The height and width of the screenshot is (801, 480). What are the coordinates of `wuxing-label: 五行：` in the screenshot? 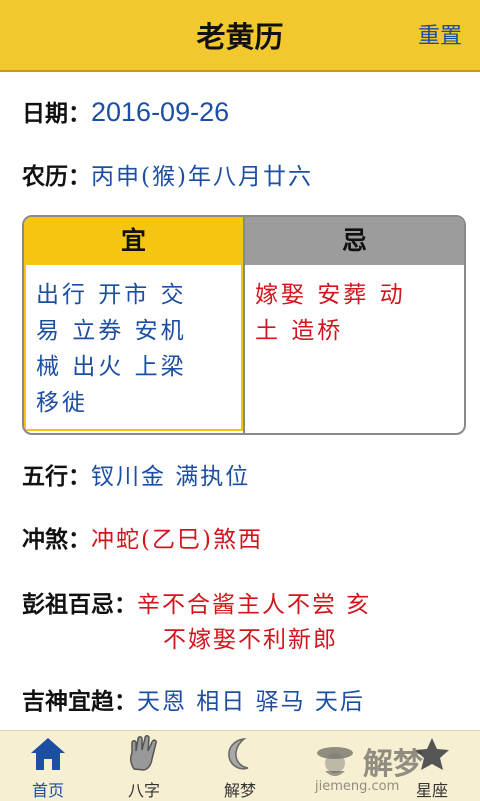 It's located at (56, 477).